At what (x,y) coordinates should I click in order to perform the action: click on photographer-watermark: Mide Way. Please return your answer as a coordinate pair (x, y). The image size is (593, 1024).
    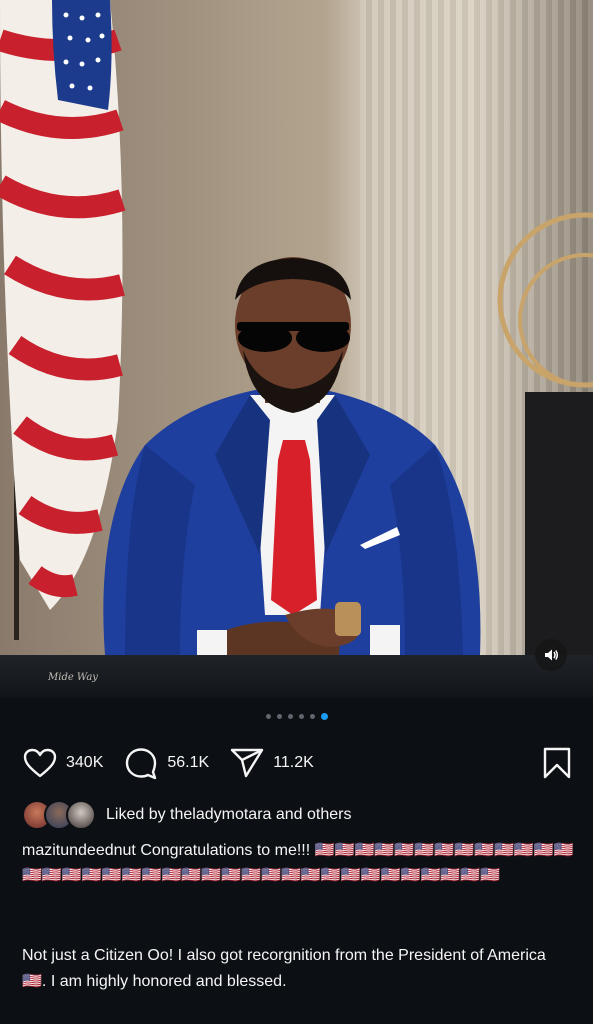
    Looking at the image, I should click on (73, 677).